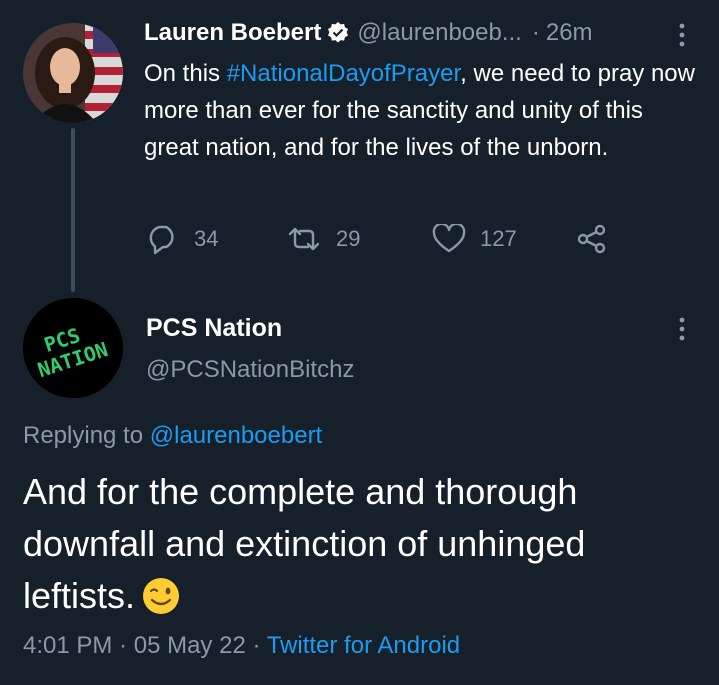 The image size is (719, 685). Describe the element at coordinates (363, 645) in the screenshot. I see `tweet-source-link: Twitter for Android` at that location.